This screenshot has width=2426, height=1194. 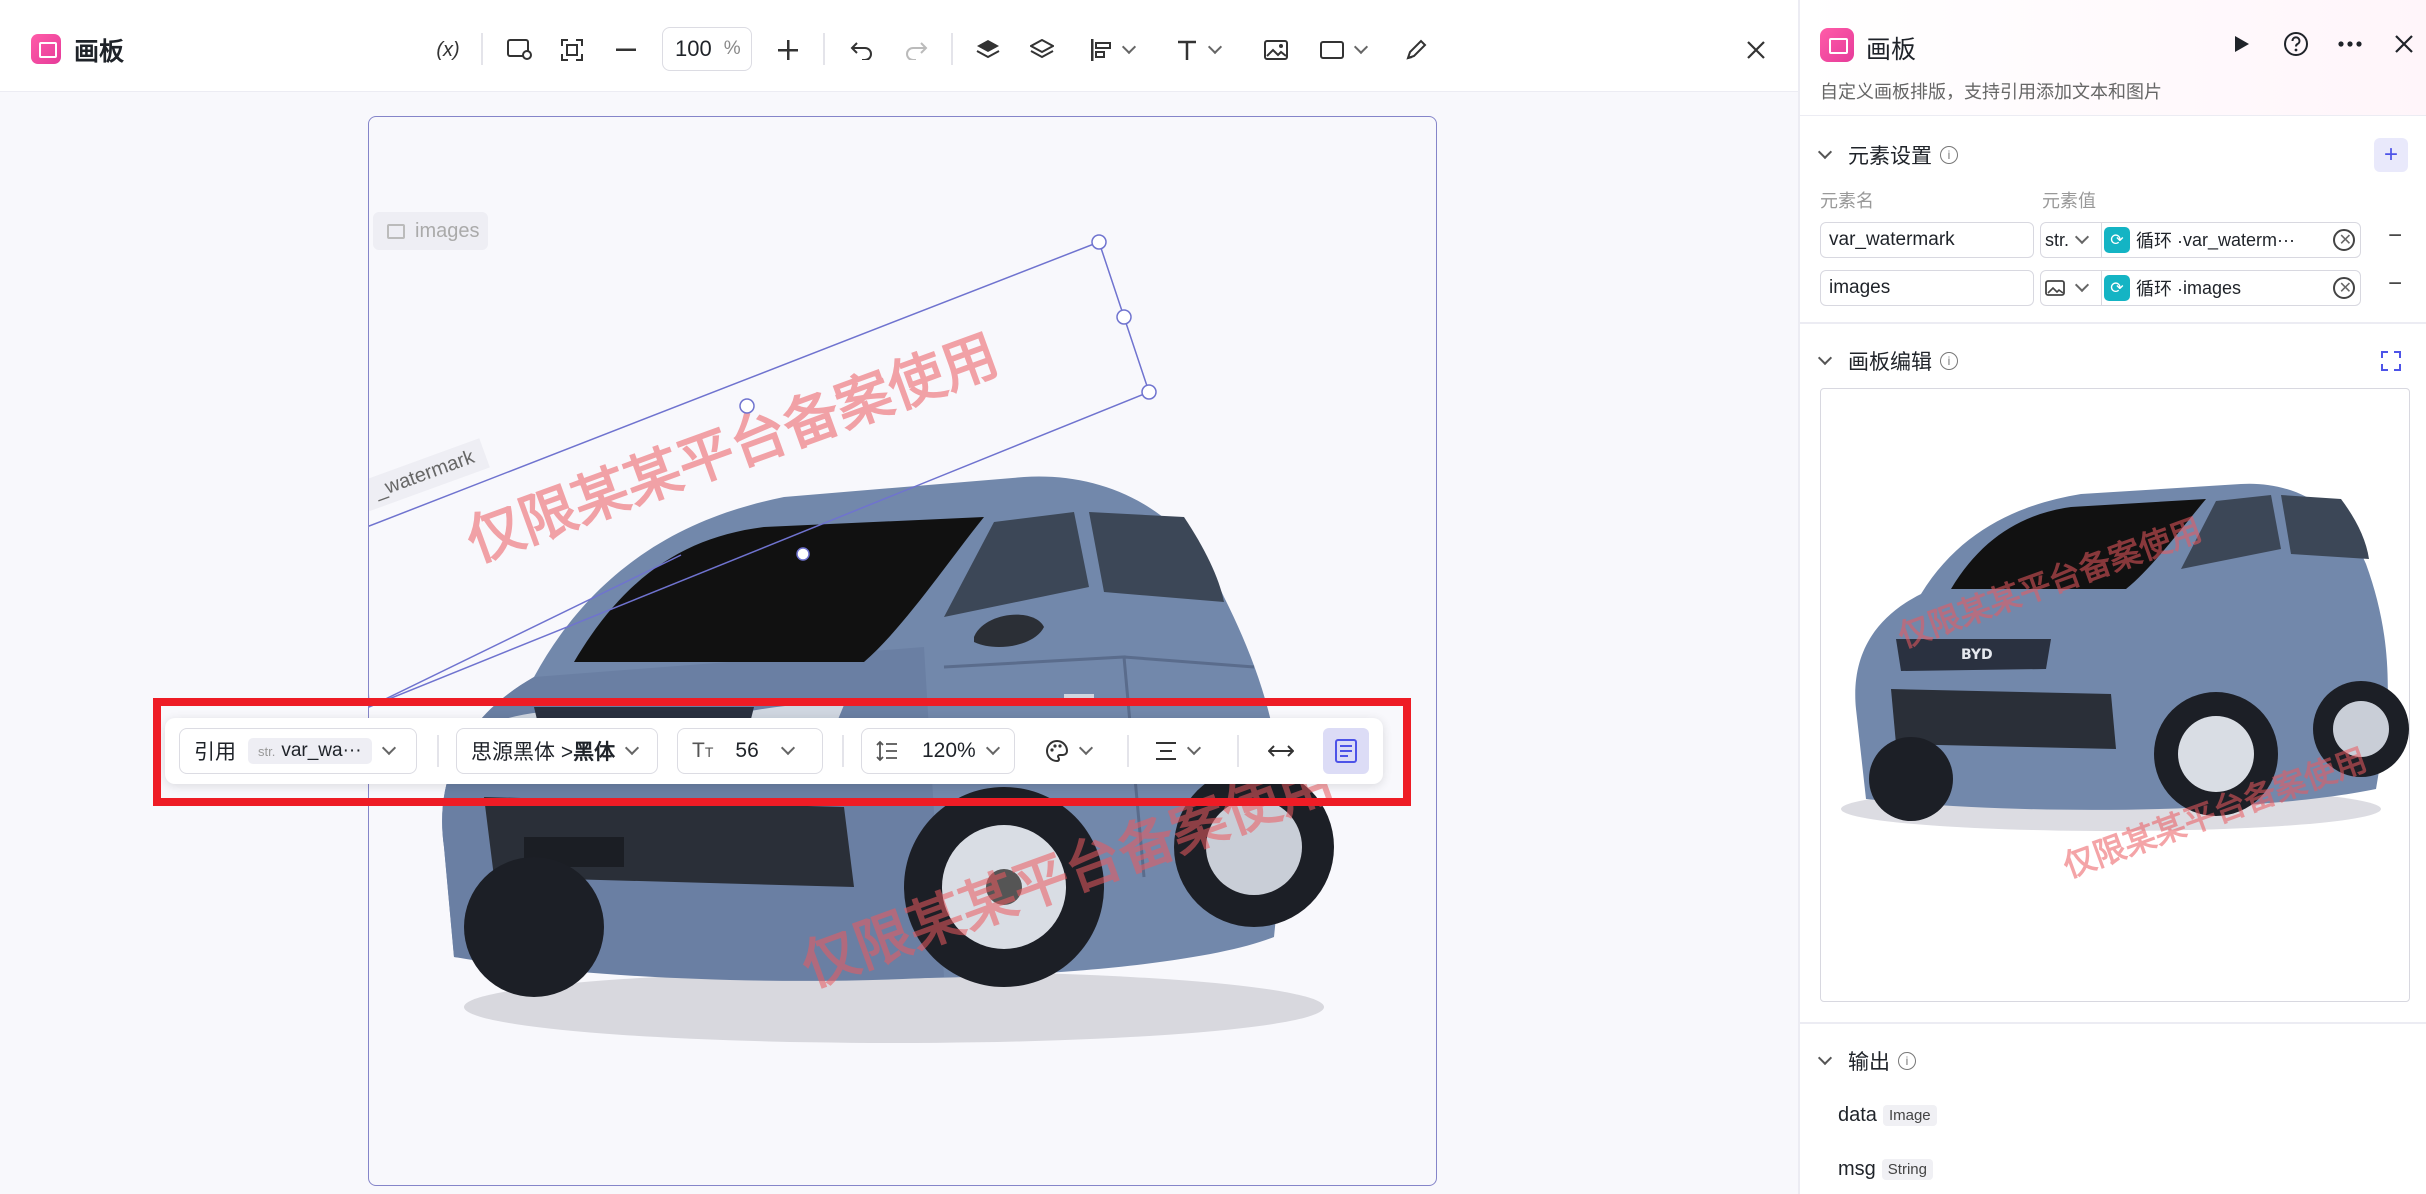 I want to click on element-name-column: 元素名, so click(x=1847, y=201).